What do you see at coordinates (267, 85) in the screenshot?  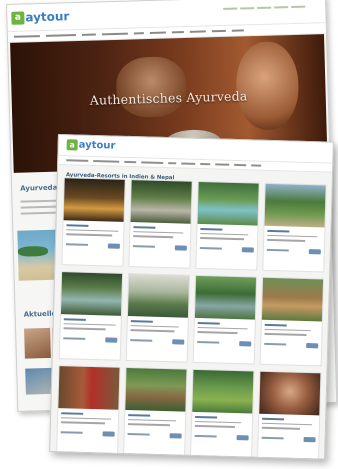 I see `hero-face-image` at bounding box center [267, 85].